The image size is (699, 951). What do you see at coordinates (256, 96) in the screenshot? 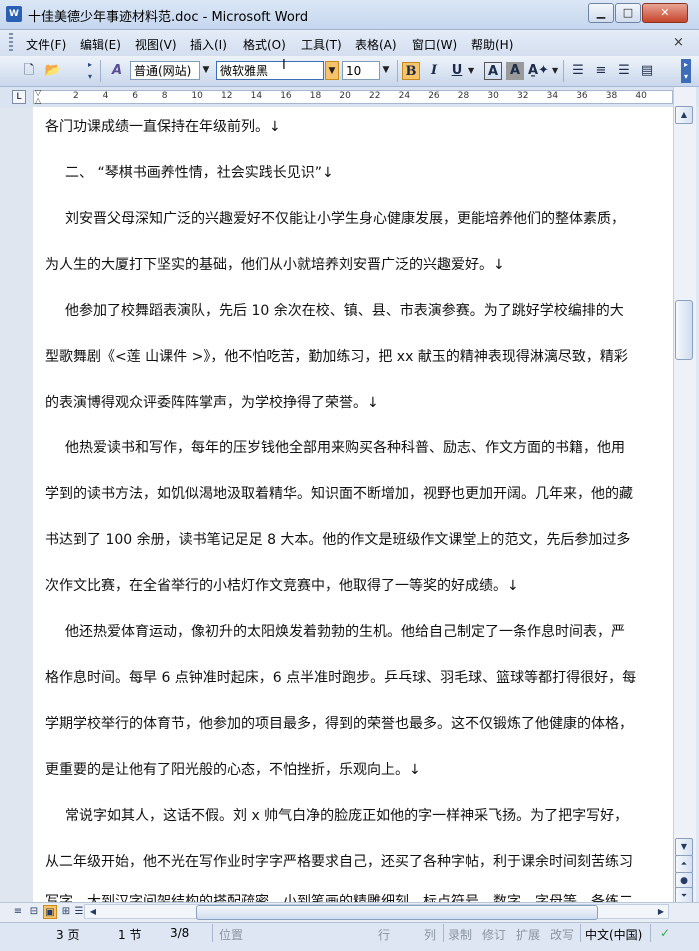
I see `ruler-number: 14` at bounding box center [256, 96].